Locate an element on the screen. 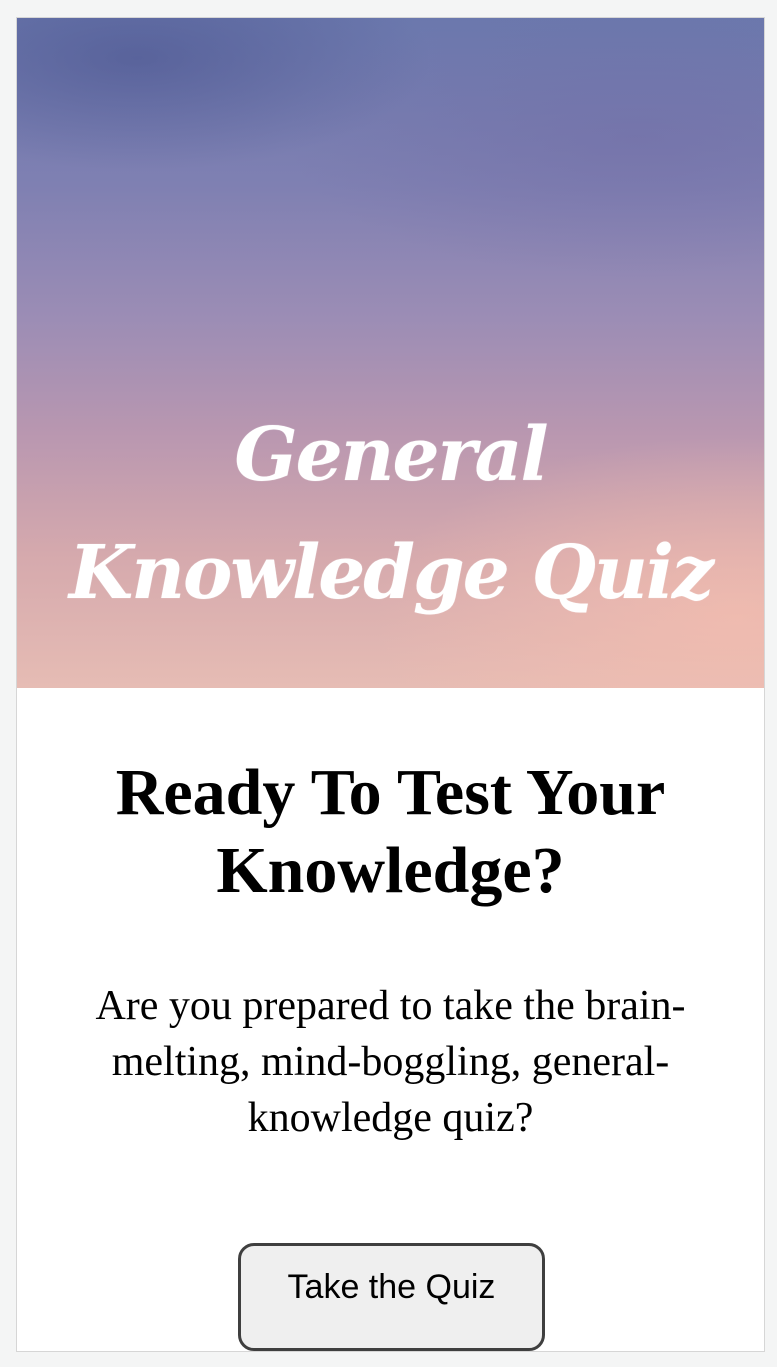 The image size is (777, 1367). hero-title: General Knowledge Quiz is located at coordinates (391, 514).